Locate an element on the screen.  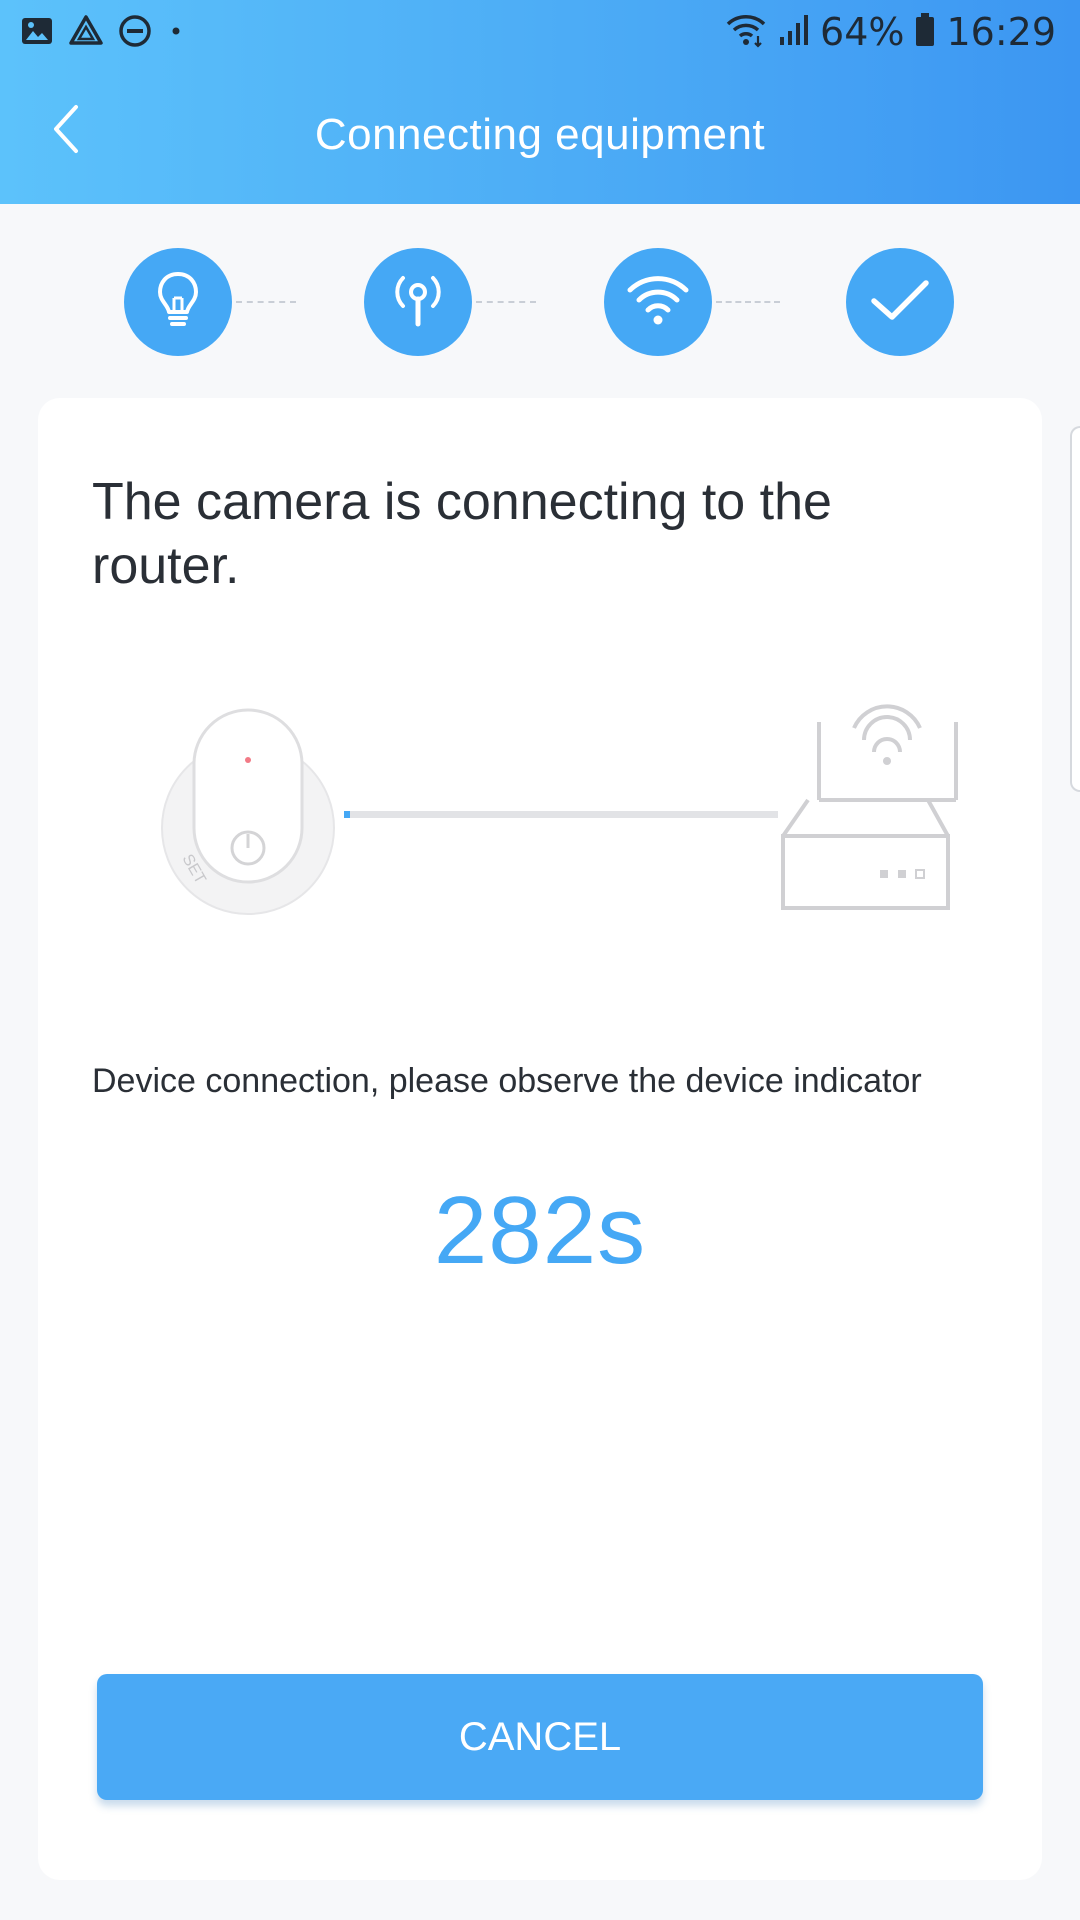
step-indicator is located at coordinates (540, 302).